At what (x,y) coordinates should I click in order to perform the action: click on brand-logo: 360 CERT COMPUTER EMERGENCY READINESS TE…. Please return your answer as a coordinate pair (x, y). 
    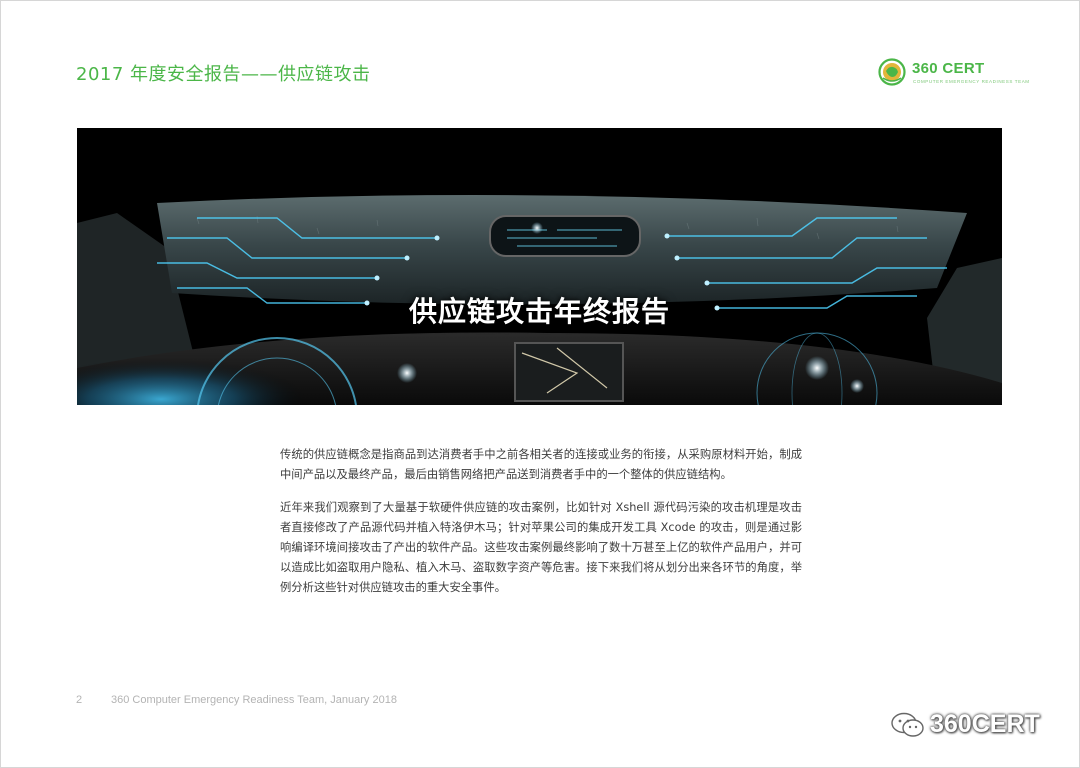
    Looking at the image, I should click on (953, 73).